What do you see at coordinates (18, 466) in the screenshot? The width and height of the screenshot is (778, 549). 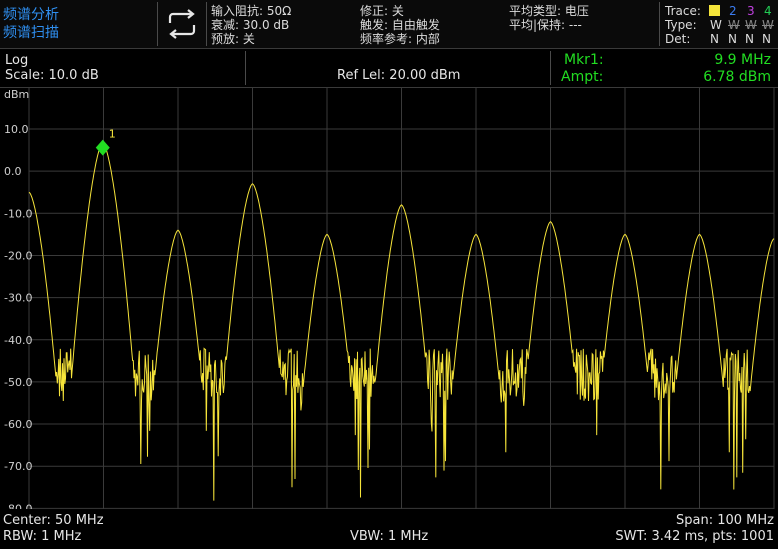 I see `y-tick-label: -70.0` at bounding box center [18, 466].